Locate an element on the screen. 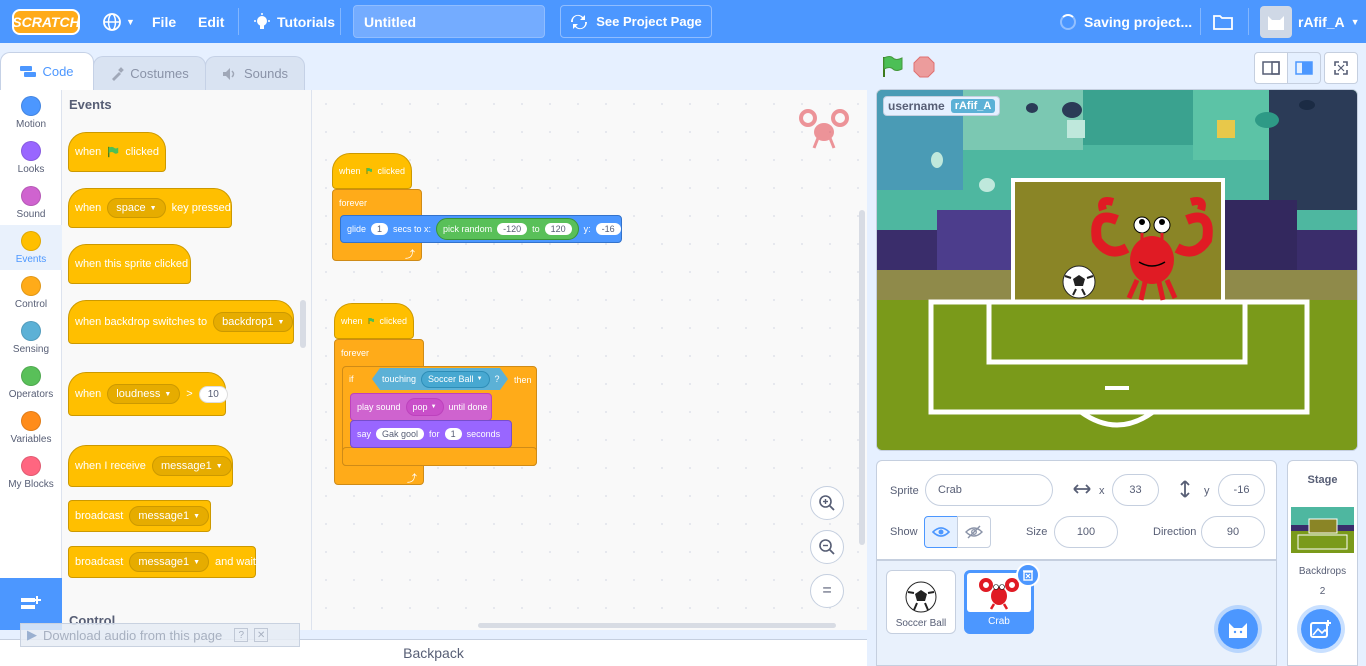 Image resolution: width=1366 pixels, height=666 pixels. sensor-dropdown: loudness ▼ is located at coordinates (144, 394).